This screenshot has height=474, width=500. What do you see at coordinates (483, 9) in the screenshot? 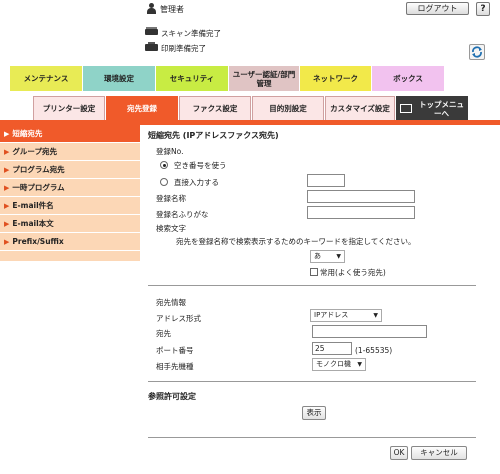
I see `help-button: ?` at bounding box center [483, 9].